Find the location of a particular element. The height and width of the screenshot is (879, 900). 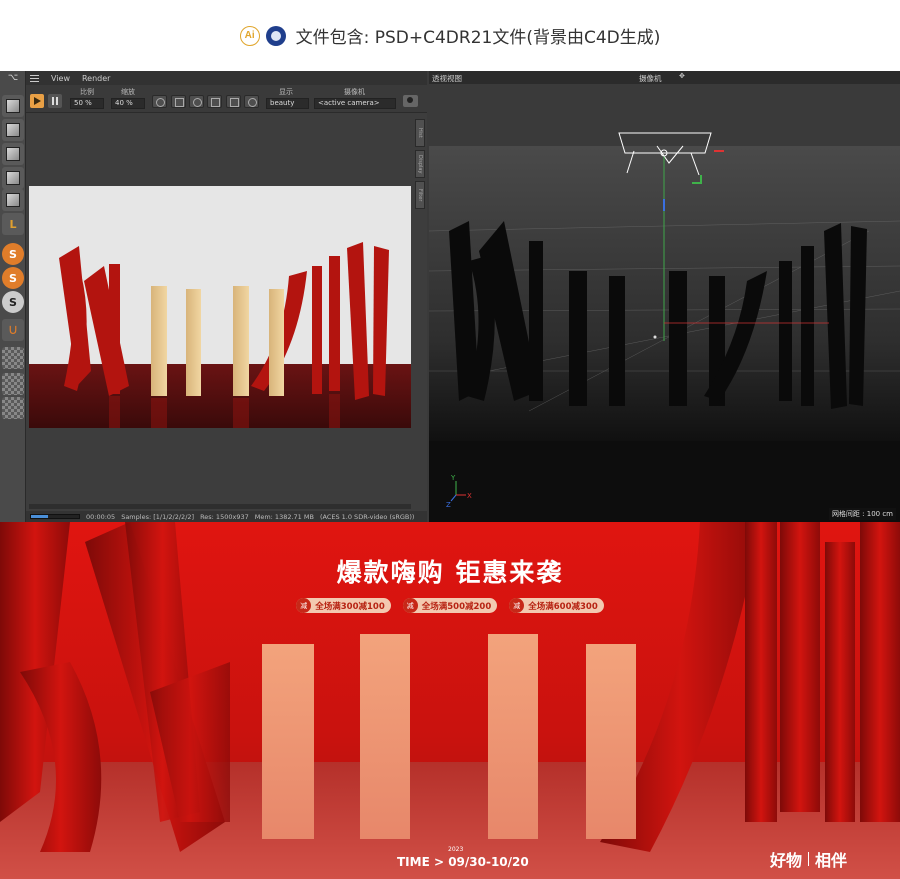

camera-icon is located at coordinates (410, 101).